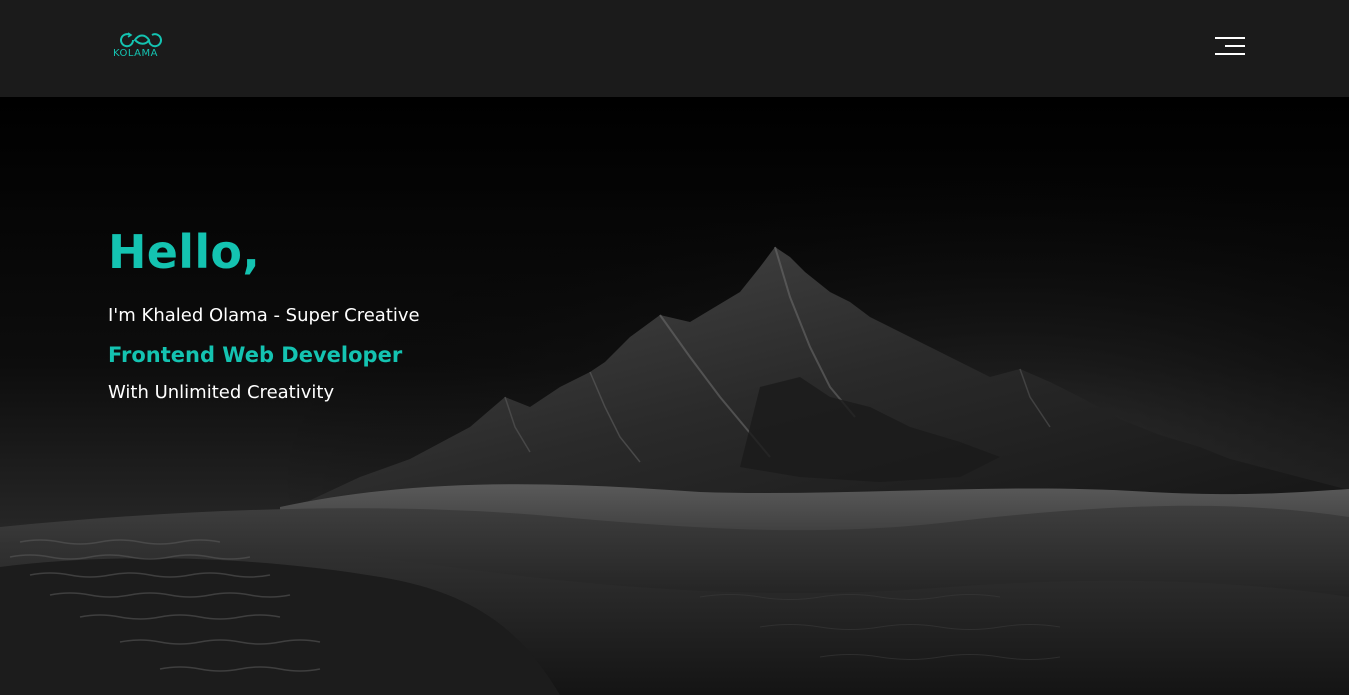 Image resolution: width=1349 pixels, height=695 pixels. I want to click on logo-text: KOLAMA, so click(135, 53).